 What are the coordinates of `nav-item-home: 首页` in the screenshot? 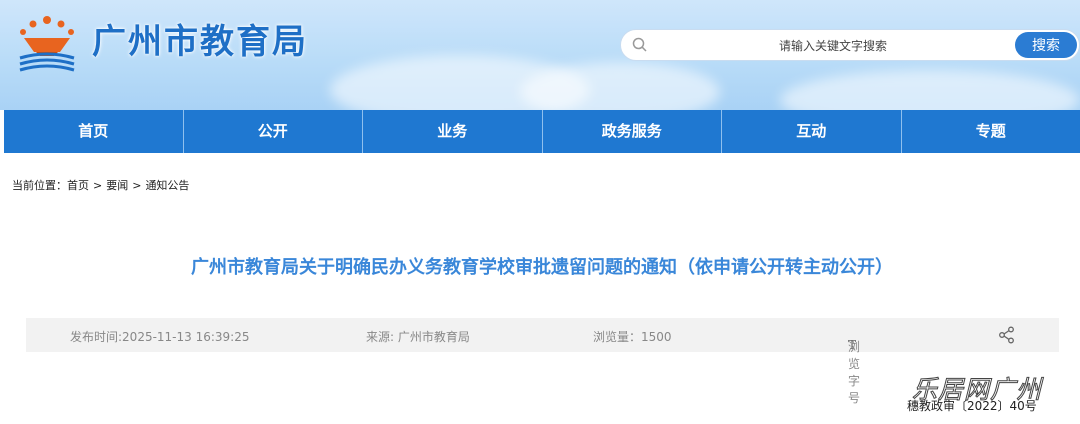 It's located at (94, 131).